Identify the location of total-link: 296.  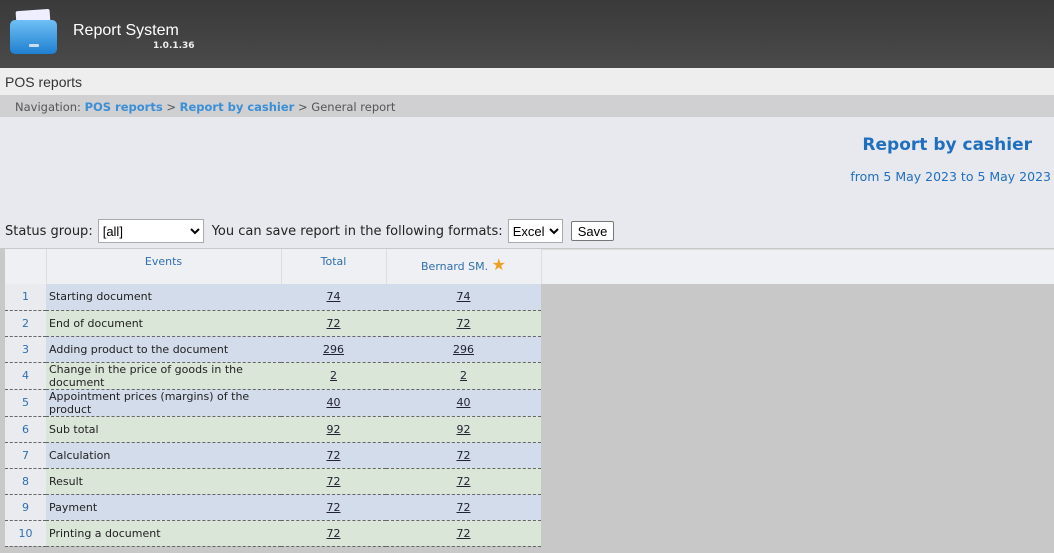
(333, 349).